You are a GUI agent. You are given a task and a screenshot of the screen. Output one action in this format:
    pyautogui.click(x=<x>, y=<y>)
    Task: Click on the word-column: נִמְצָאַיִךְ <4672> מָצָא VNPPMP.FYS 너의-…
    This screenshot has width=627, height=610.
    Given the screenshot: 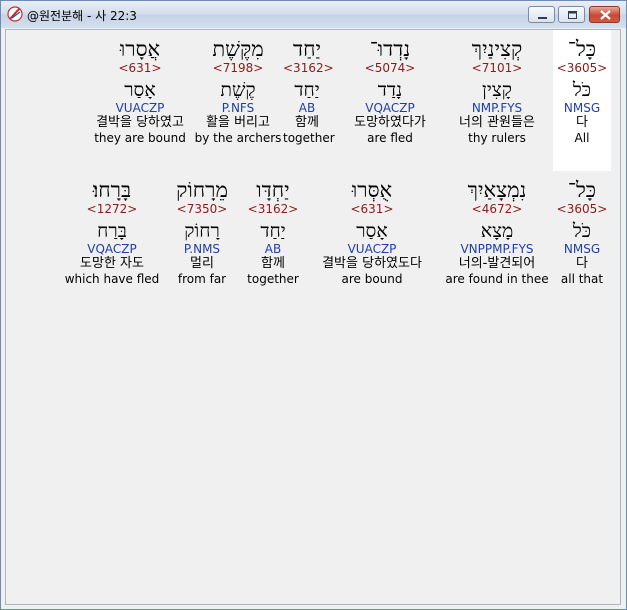 What is the action you would take?
    pyautogui.click(x=497, y=232)
    